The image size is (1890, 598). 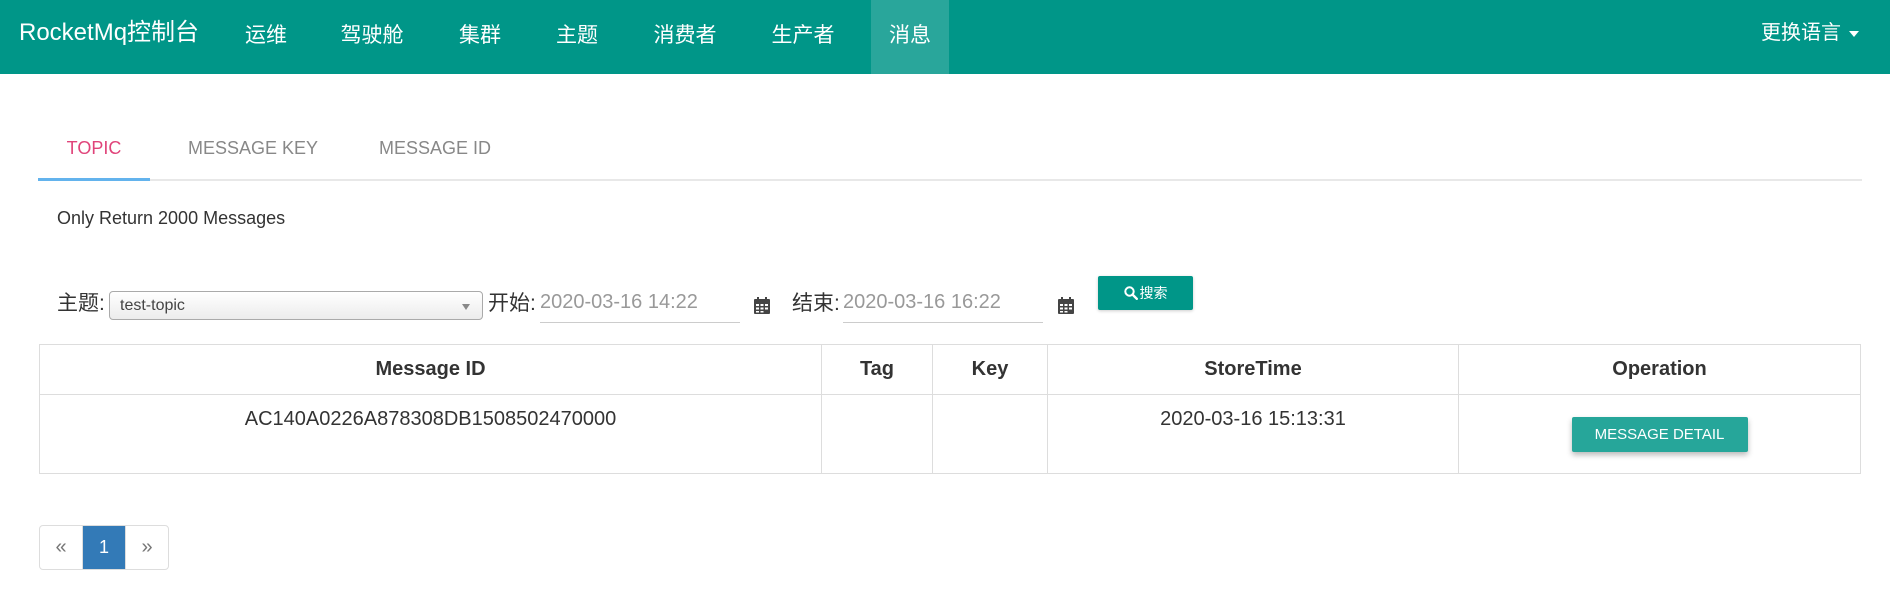 What do you see at coordinates (577, 37) in the screenshot?
I see `nav-item-topic: 主题` at bounding box center [577, 37].